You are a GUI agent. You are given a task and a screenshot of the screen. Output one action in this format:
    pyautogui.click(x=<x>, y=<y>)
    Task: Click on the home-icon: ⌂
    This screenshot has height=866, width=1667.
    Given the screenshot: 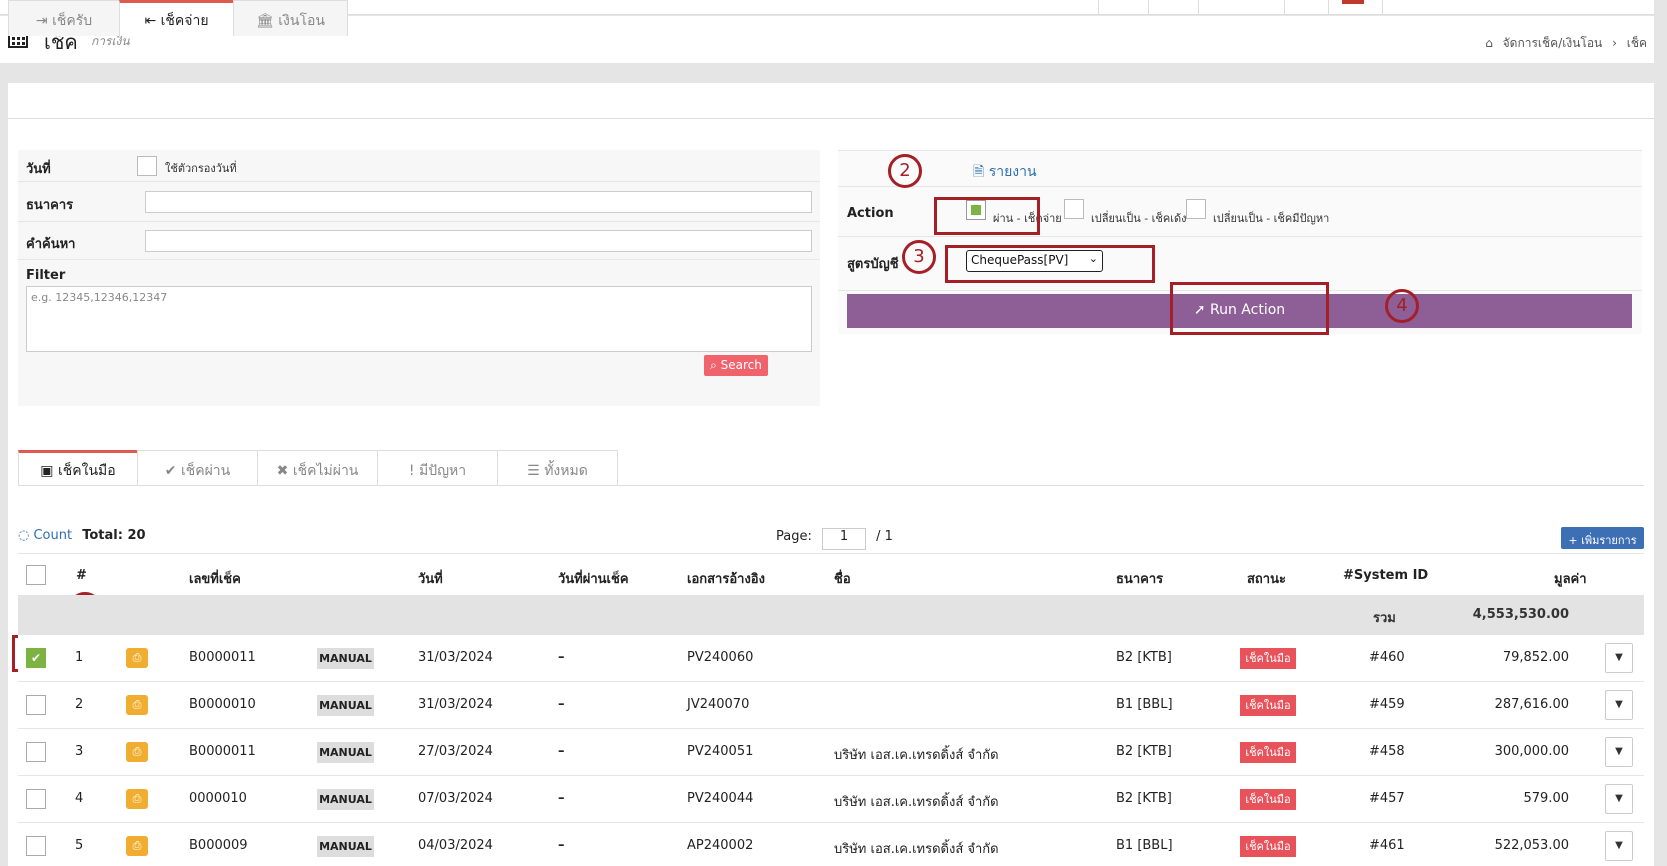 What is the action you would take?
    pyautogui.click(x=1489, y=43)
    